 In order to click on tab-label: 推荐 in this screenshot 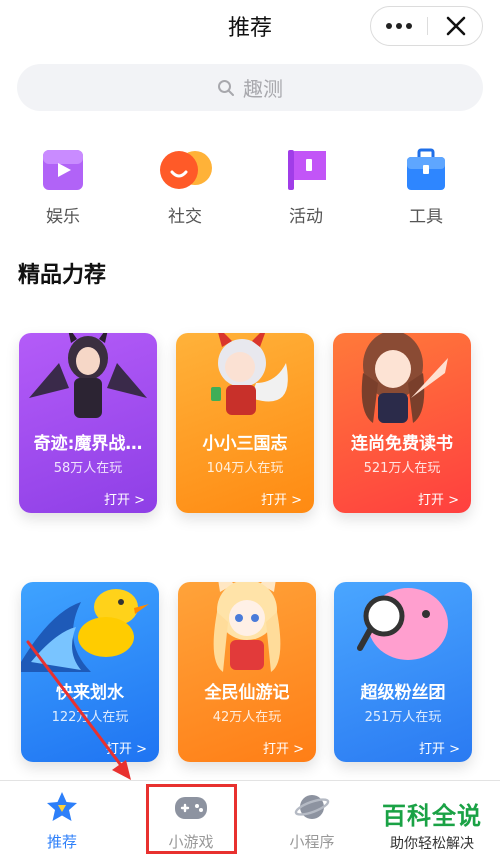, I will do `click(61, 842)`.